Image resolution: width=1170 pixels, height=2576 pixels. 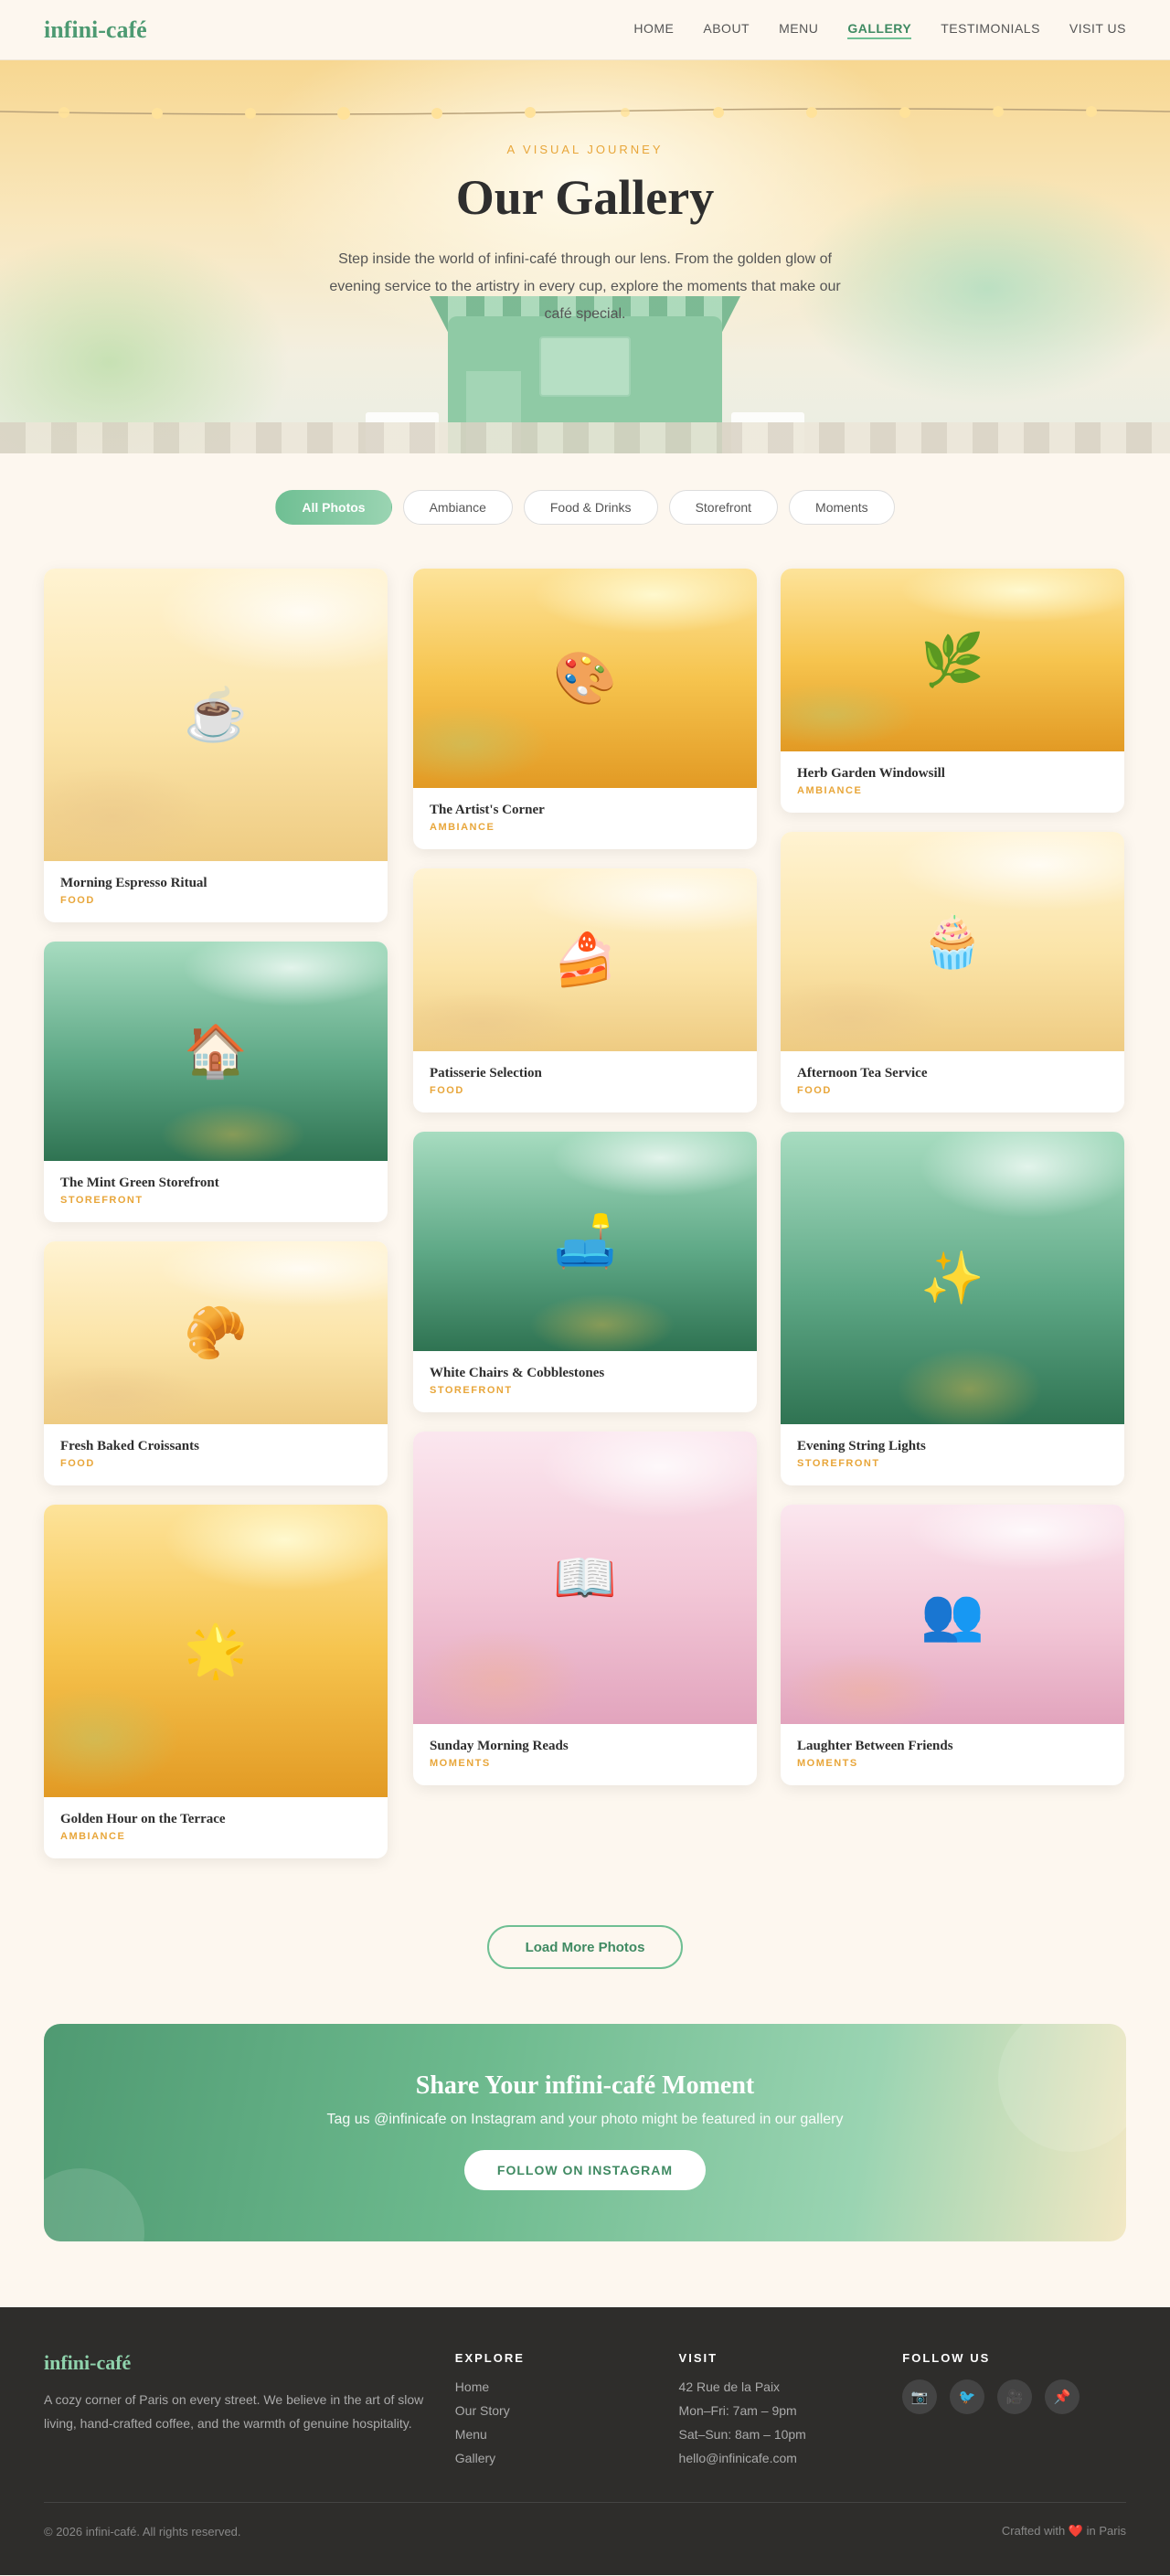 What do you see at coordinates (730, 2386) in the screenshot?
I see `footer-address: 42 Rue de la Paix` at bounding box center [730, 2386].